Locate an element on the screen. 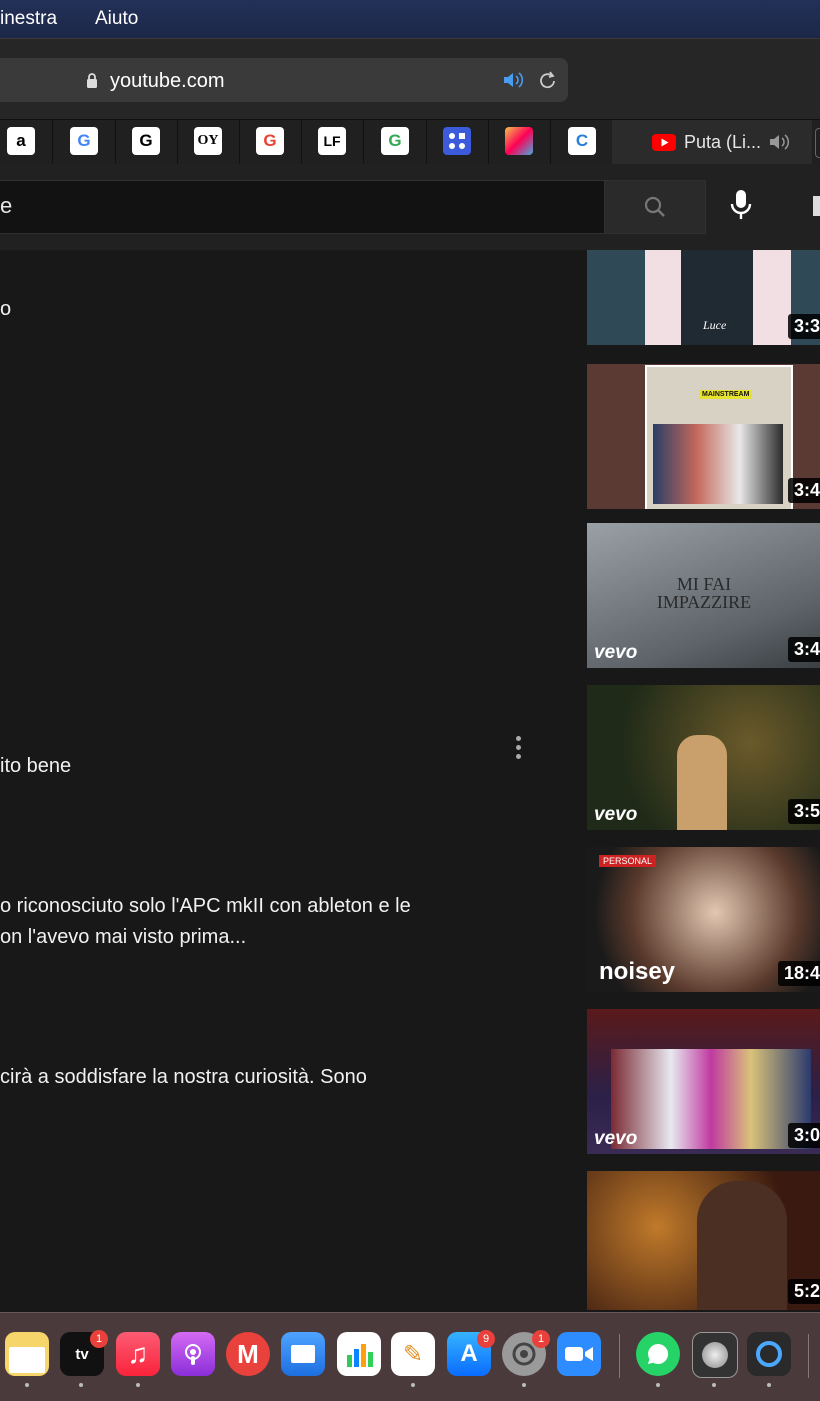  url-text: youtube.com is located at coordinates (167, 81).